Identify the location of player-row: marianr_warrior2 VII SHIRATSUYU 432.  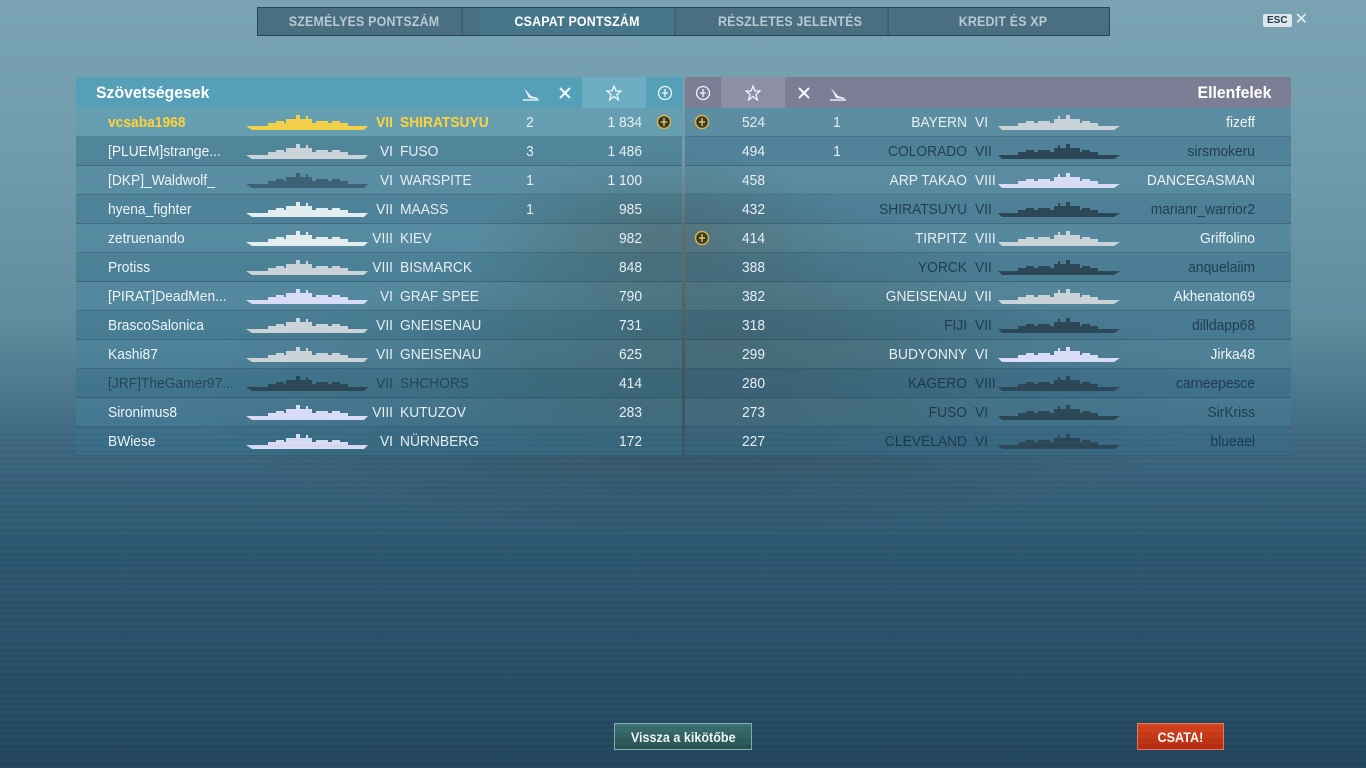
(988, 209).